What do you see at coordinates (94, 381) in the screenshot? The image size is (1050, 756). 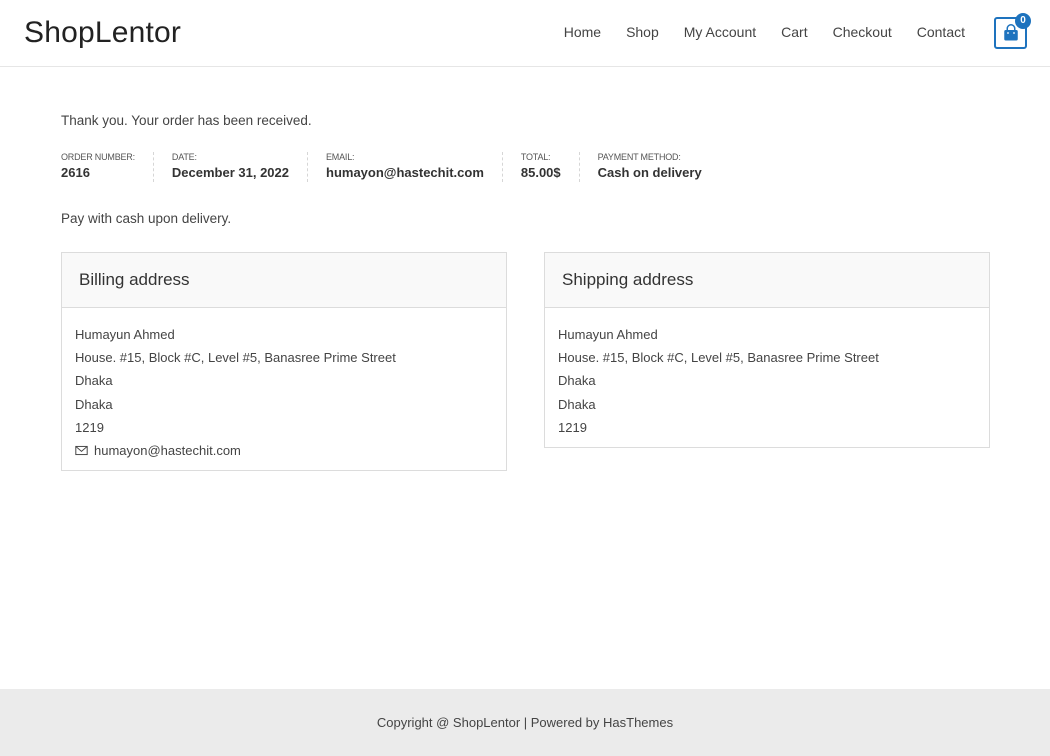 I see `billing-city: Dhaka` at bounding box center [94, 381].